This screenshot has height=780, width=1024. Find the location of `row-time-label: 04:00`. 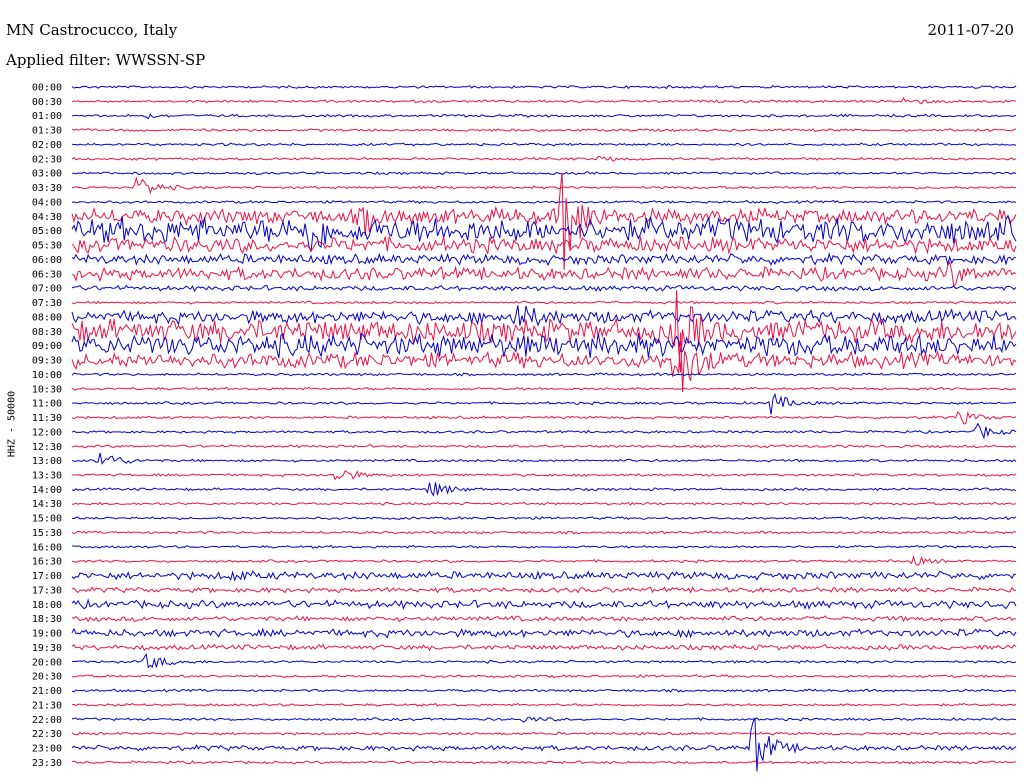

row-time-label: 04:00 is located at coordinates (47, 202).